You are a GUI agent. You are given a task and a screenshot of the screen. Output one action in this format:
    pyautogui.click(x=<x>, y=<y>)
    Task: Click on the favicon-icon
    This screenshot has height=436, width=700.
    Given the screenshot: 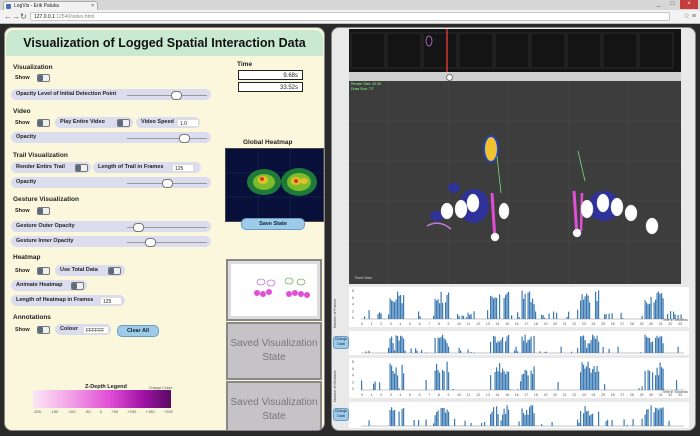 What is the action you would take?
    pyautogui.click(x=8, y=6)
    